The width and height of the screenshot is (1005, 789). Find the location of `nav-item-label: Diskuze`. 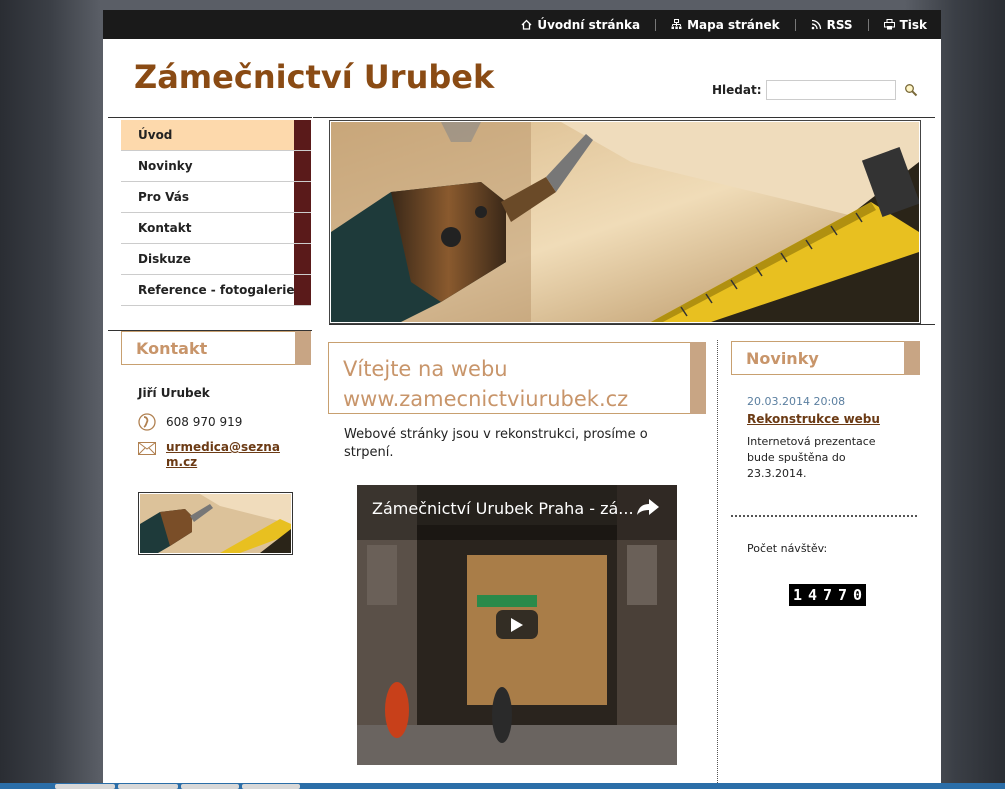

nav-item-label: Diskuze is located at coordinates (164, 259).